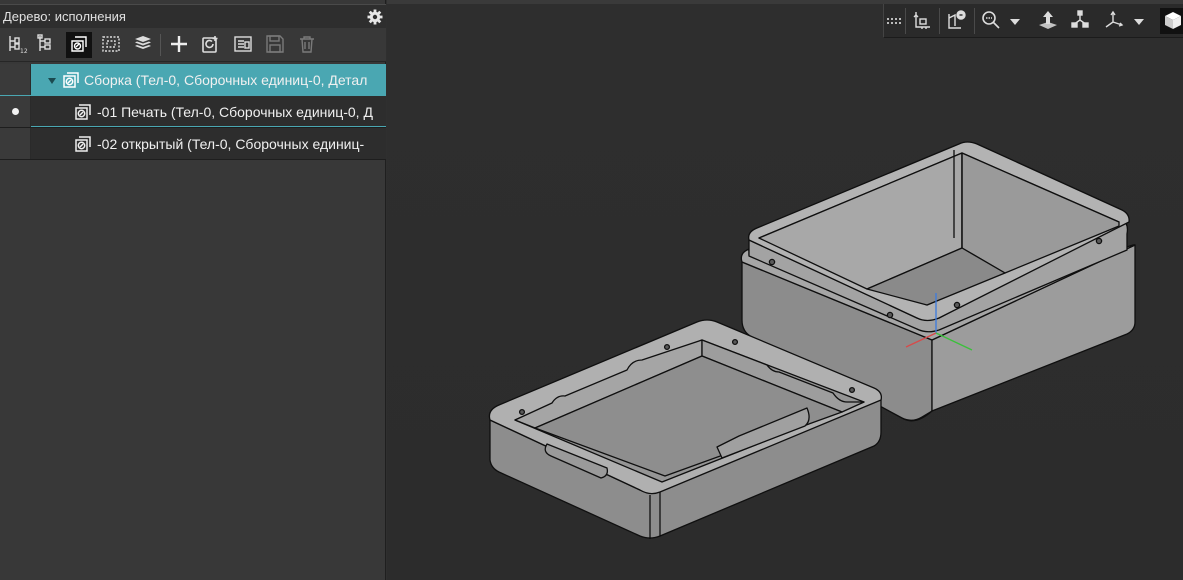 The width and height of the screenshot is (1183, 580). I want to click on tree-item-assembly: Сборка (Тел-0, Сборочных единиц-0, Детал, so click(193, 80).